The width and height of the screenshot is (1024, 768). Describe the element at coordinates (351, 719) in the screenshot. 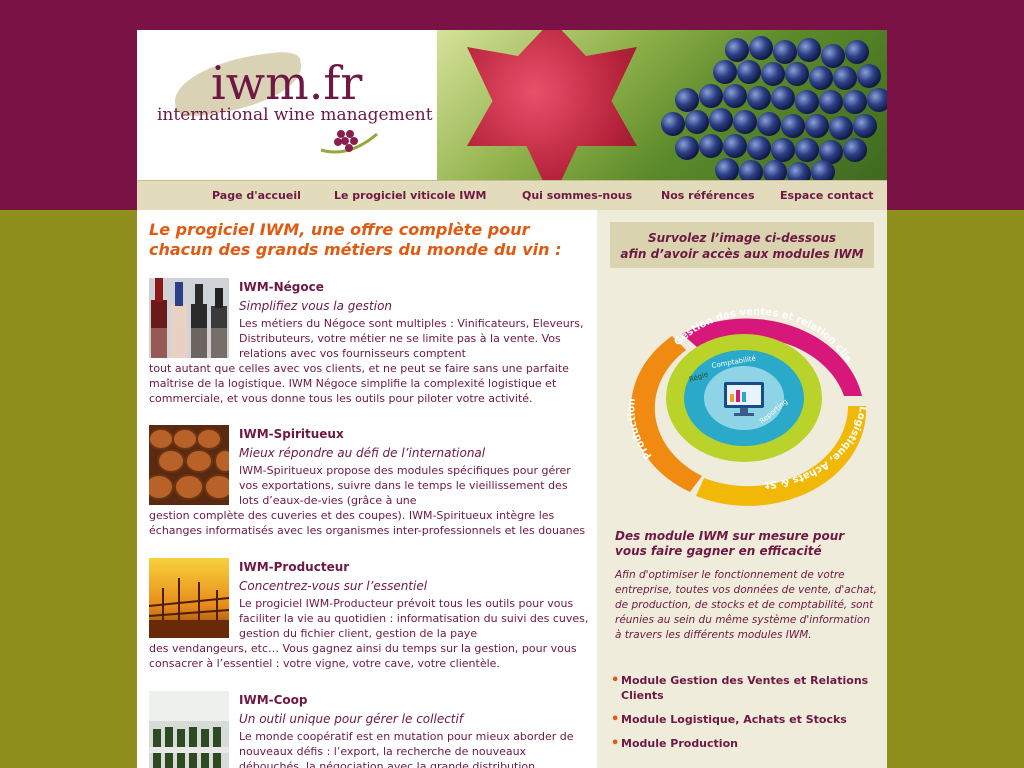

I see `product-subtitle: Un outil unique pour gérer le collectif` at that location.